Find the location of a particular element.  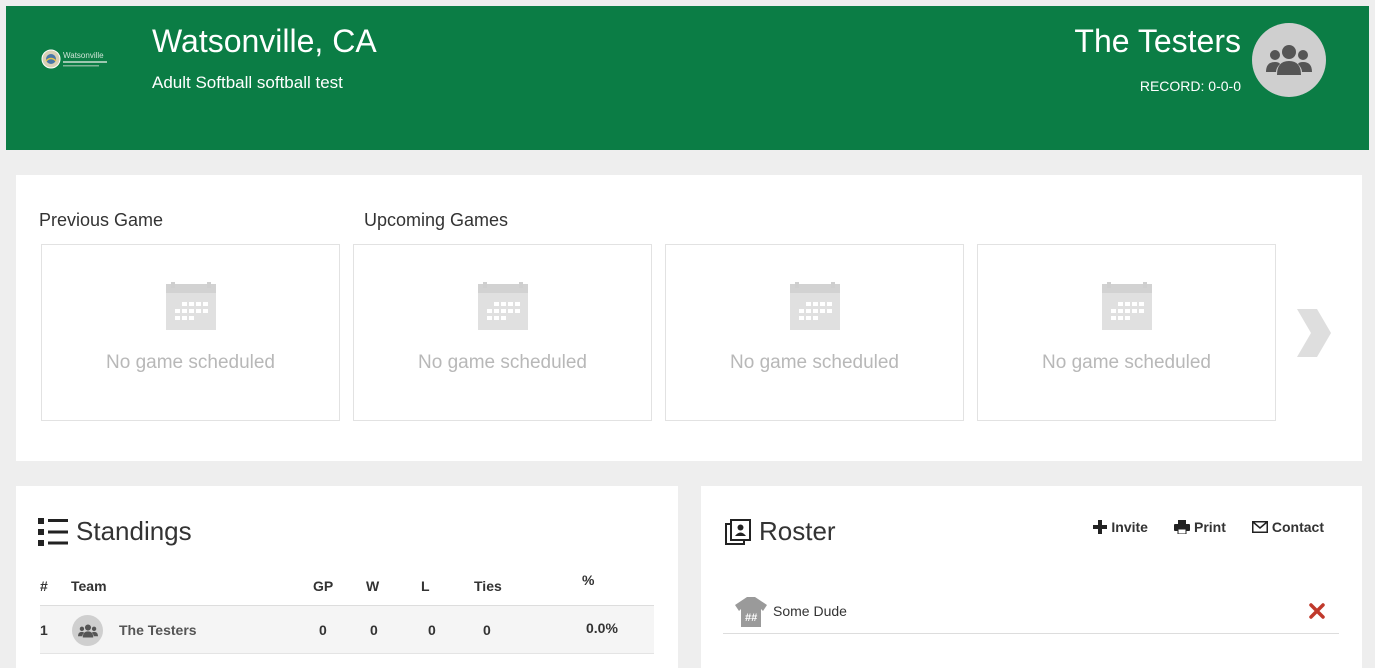

invite-button: Invite is located at coordinates (1120, 527).